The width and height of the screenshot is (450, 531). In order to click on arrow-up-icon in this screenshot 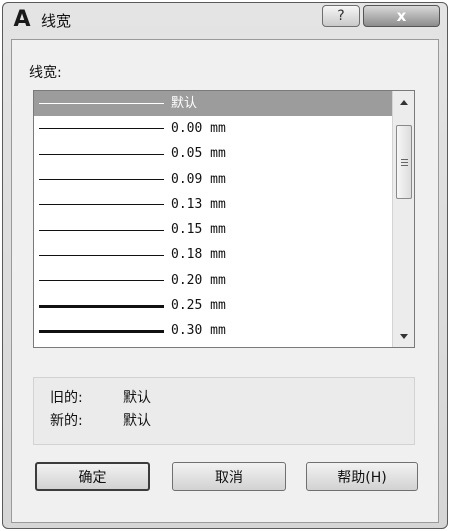, I will do `click(404, 102)`.